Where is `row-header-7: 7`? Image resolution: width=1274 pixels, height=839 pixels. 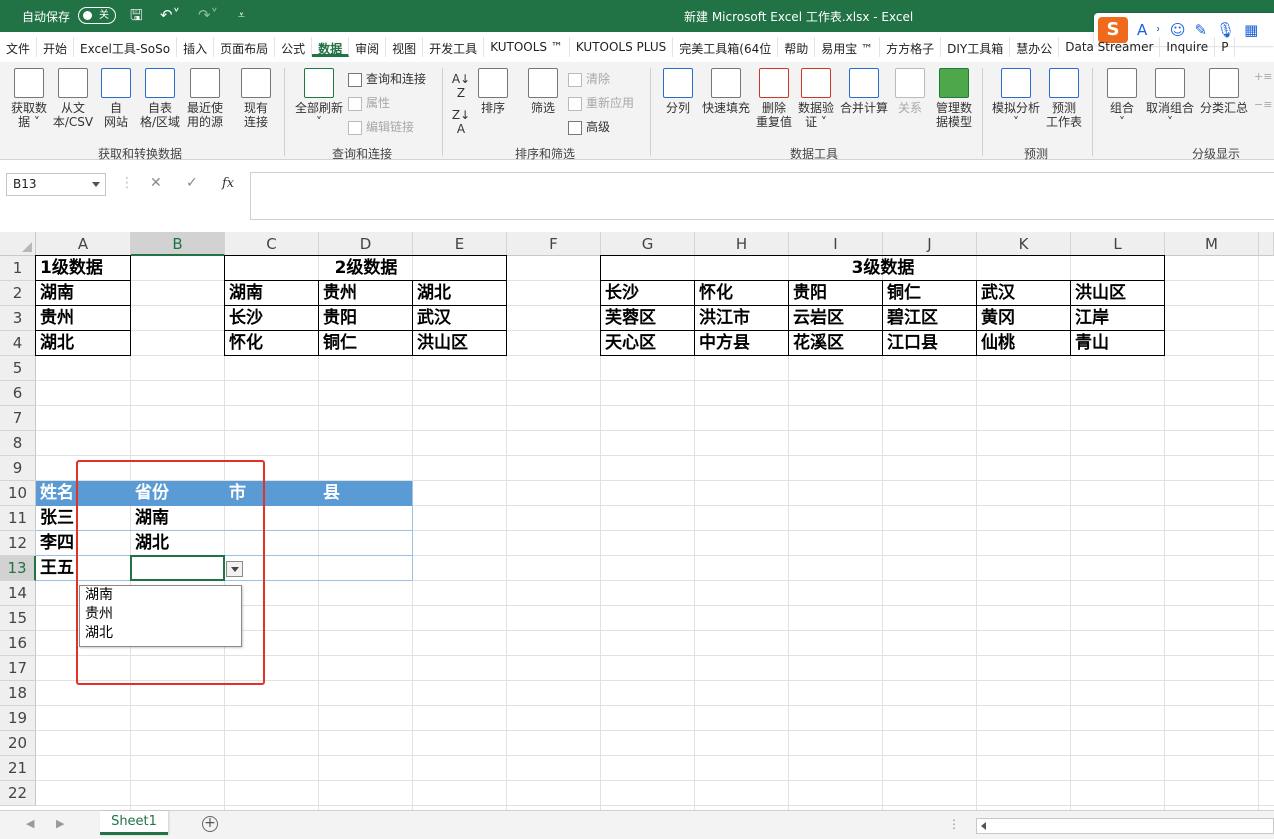
row-header-7: 7 is located at coordinates (18, 418).